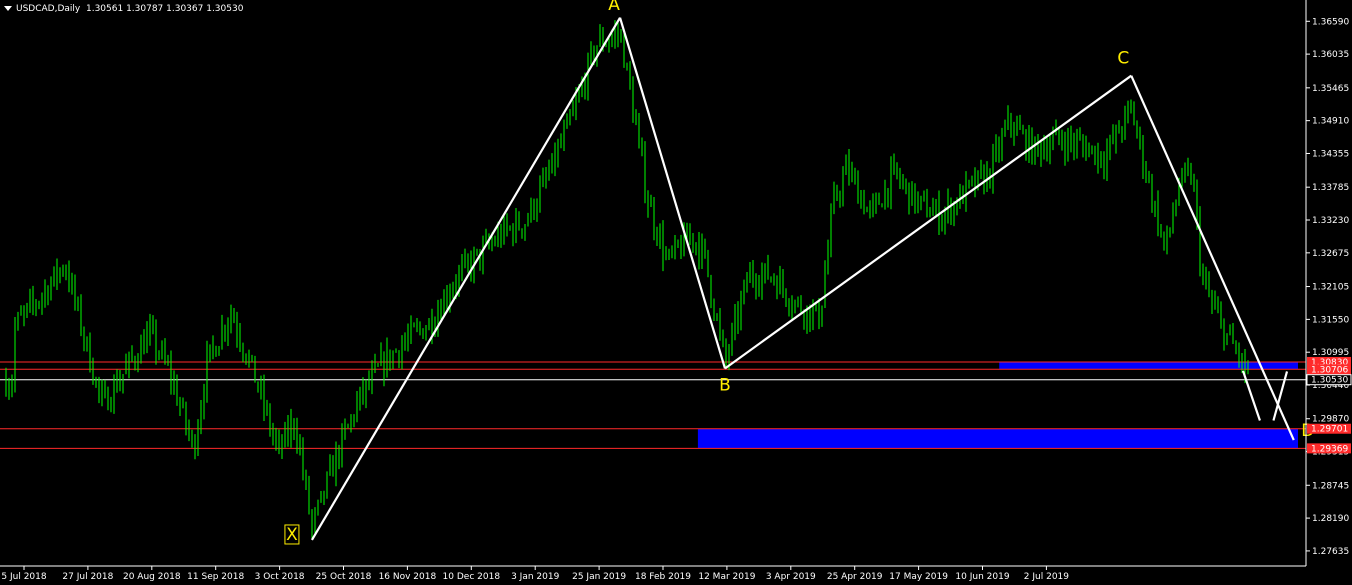 The width and height of the screenshot is (1352, 585). I want to click on x-tick-label-11: 12 Mar 2019, so click(726, 577).